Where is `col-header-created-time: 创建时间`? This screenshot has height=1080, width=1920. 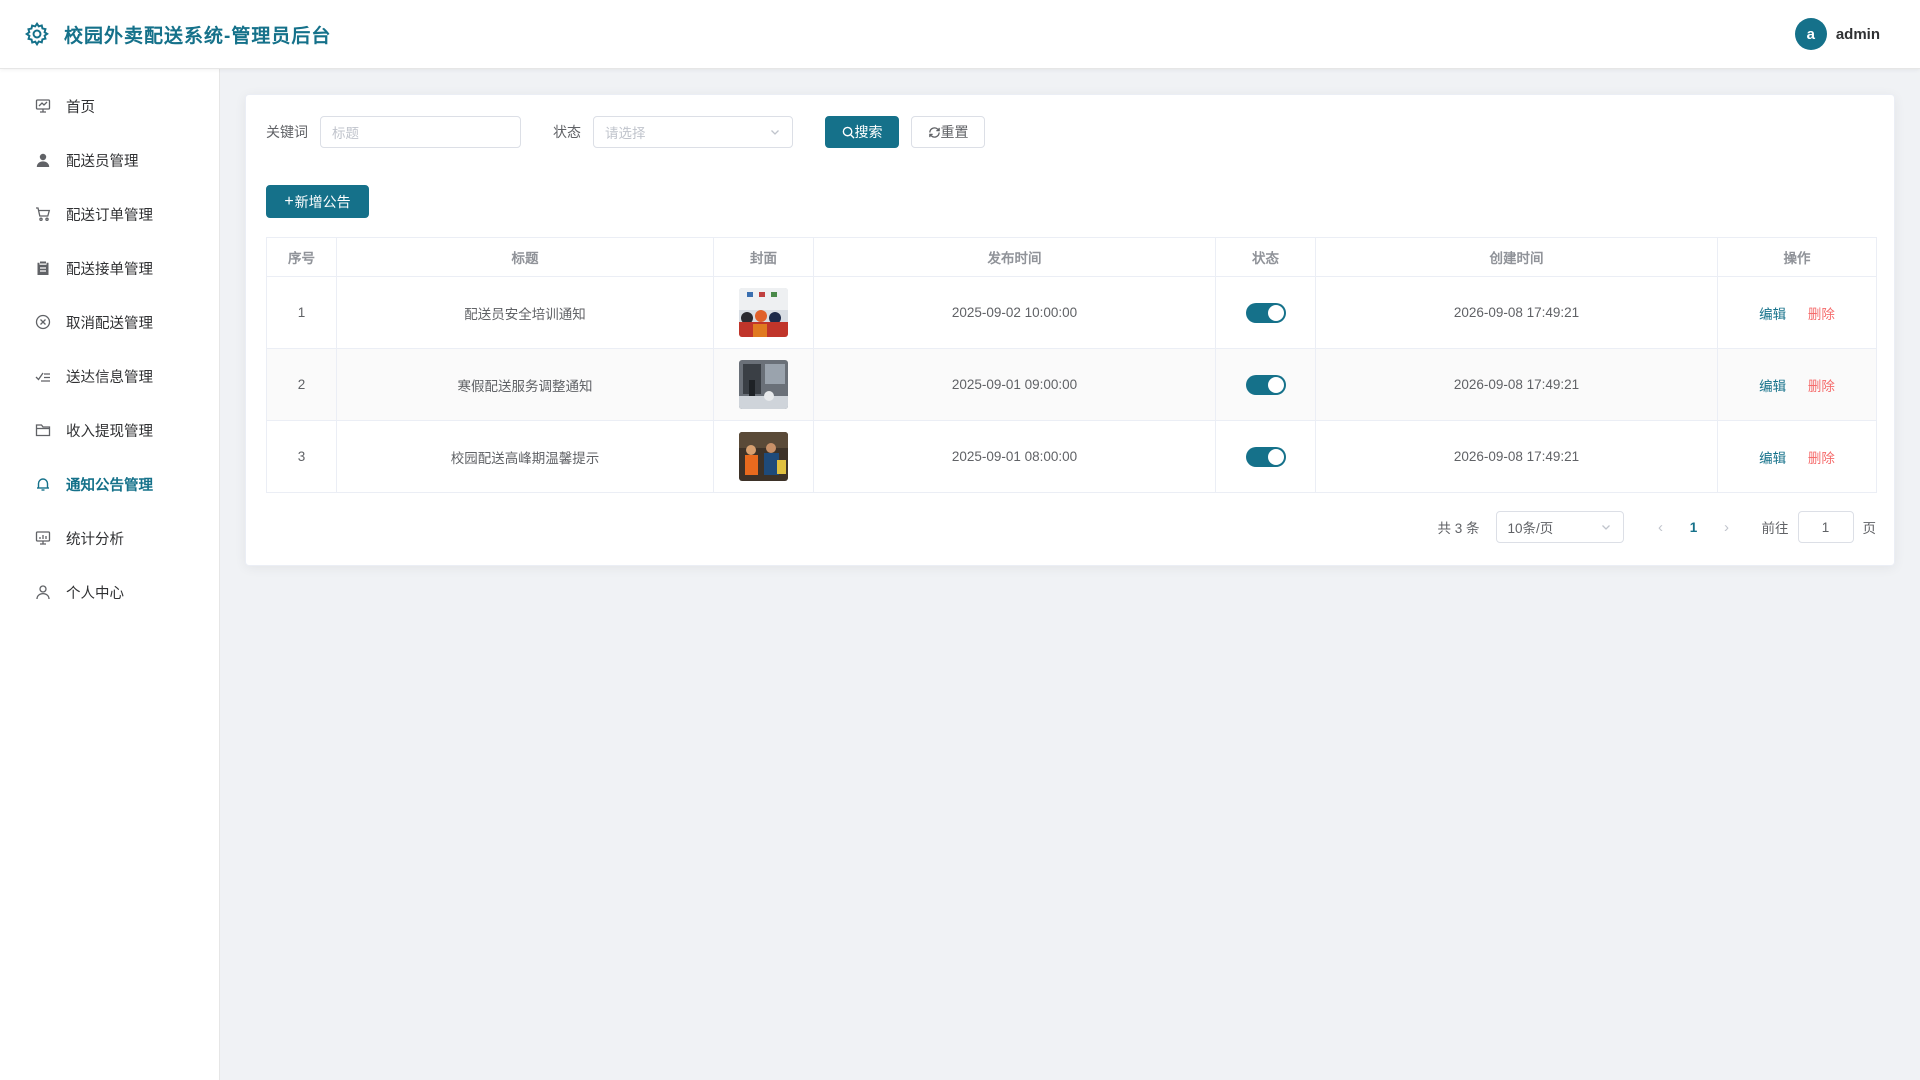
col-header-created-time: 创建时间 is located at coordinates (1516, 257).